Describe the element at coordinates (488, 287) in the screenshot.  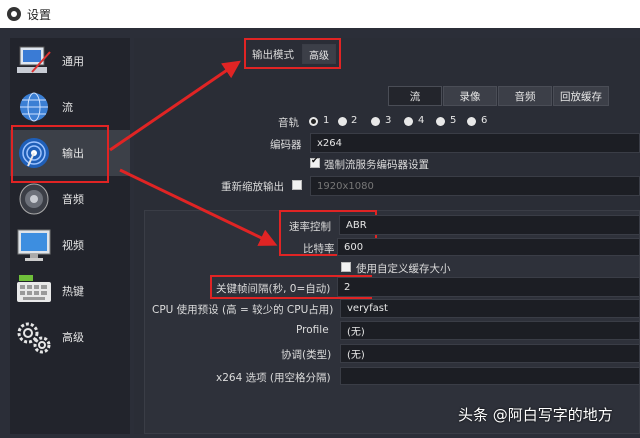
I see `keyframe-interval-input: 2` at that location.